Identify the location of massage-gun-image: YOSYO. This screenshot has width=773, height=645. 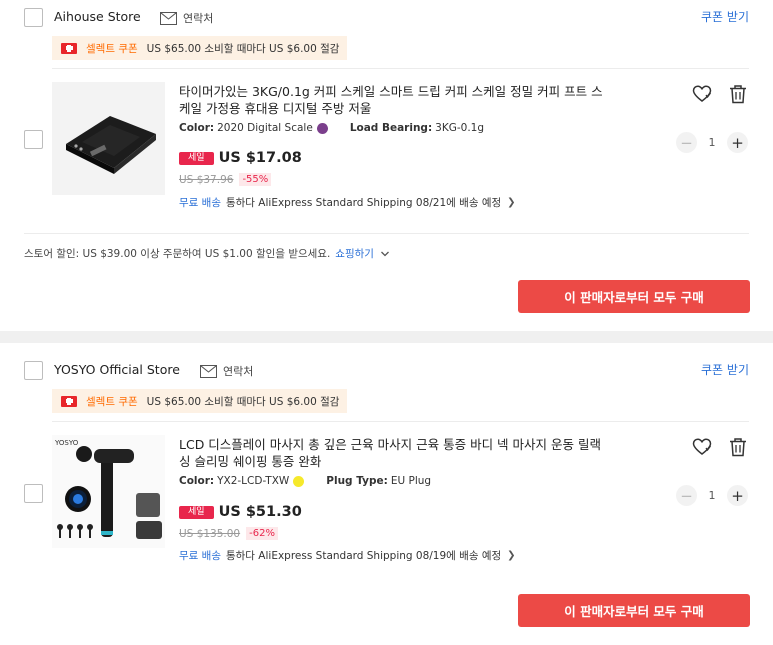
(108, 491).